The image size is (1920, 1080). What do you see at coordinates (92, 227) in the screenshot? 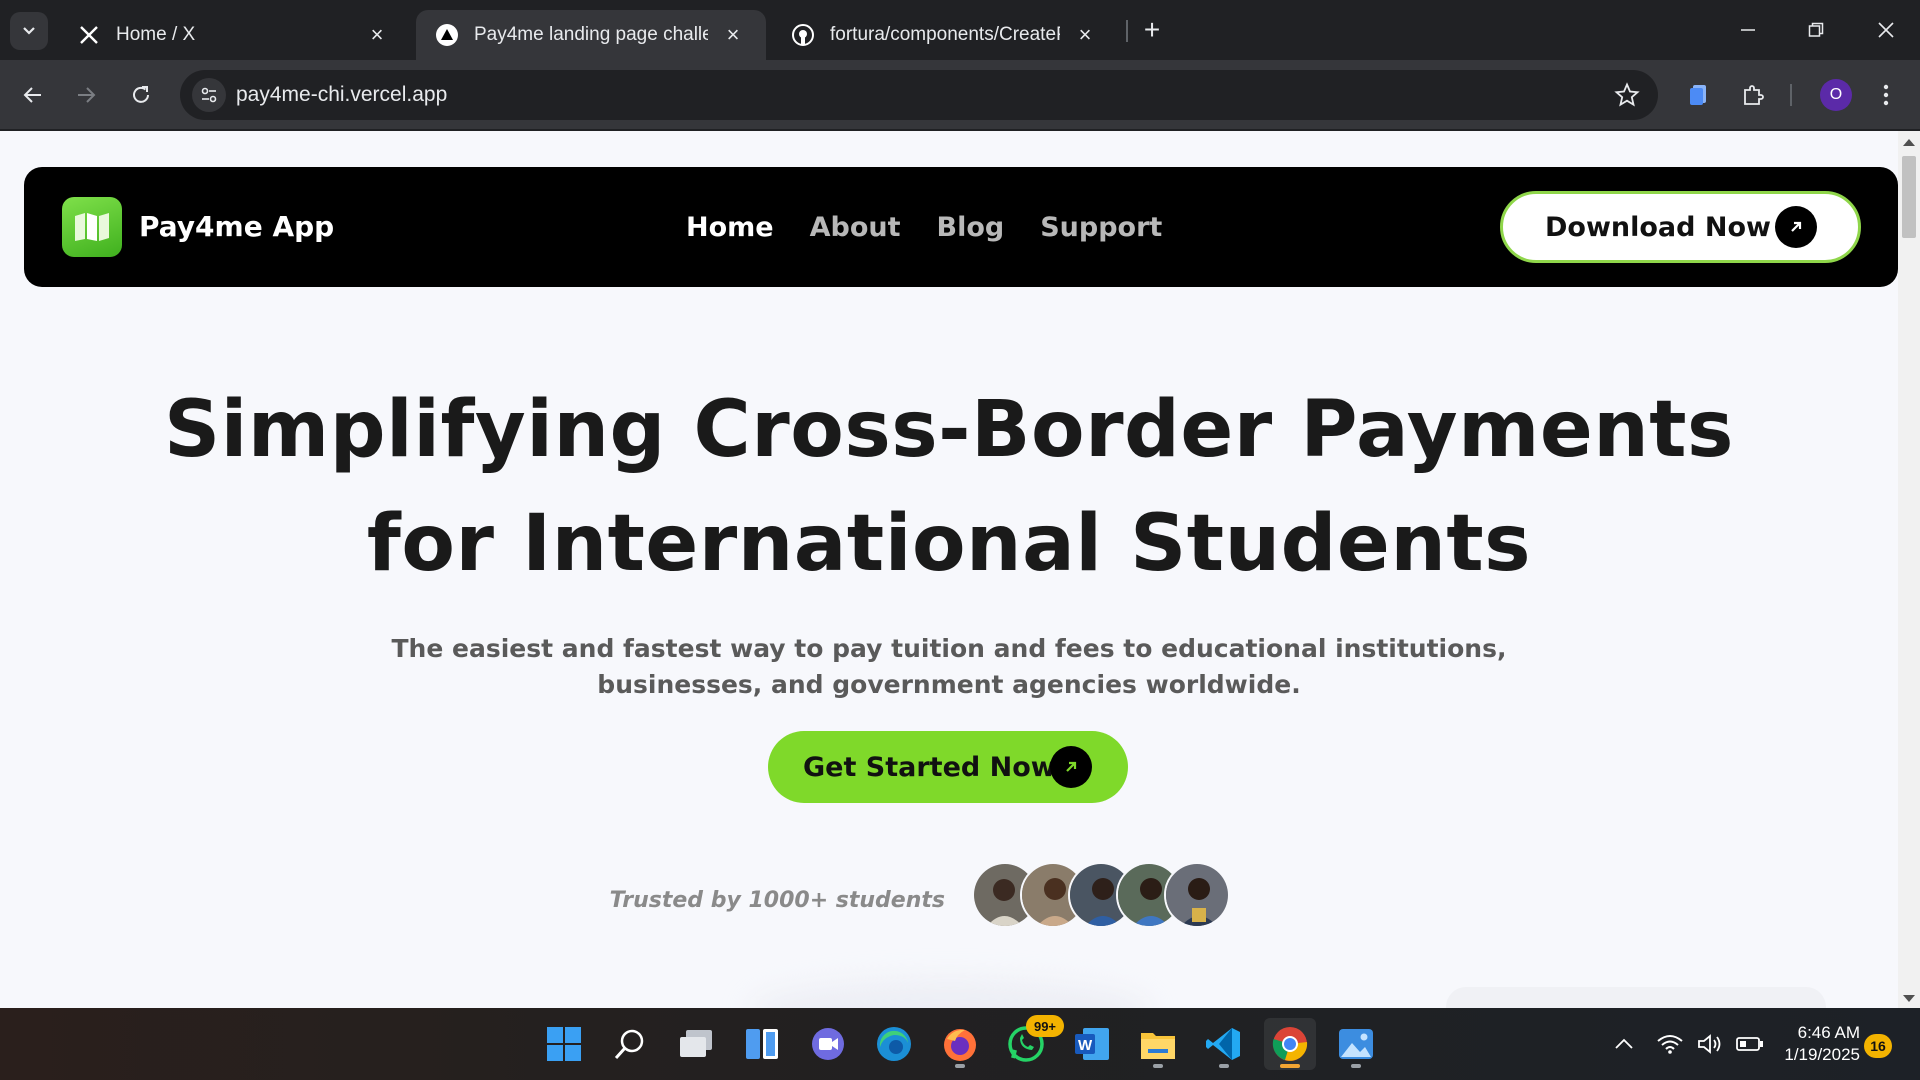
I see `pay4me-logo-icon` at bounding box center [92, 227].